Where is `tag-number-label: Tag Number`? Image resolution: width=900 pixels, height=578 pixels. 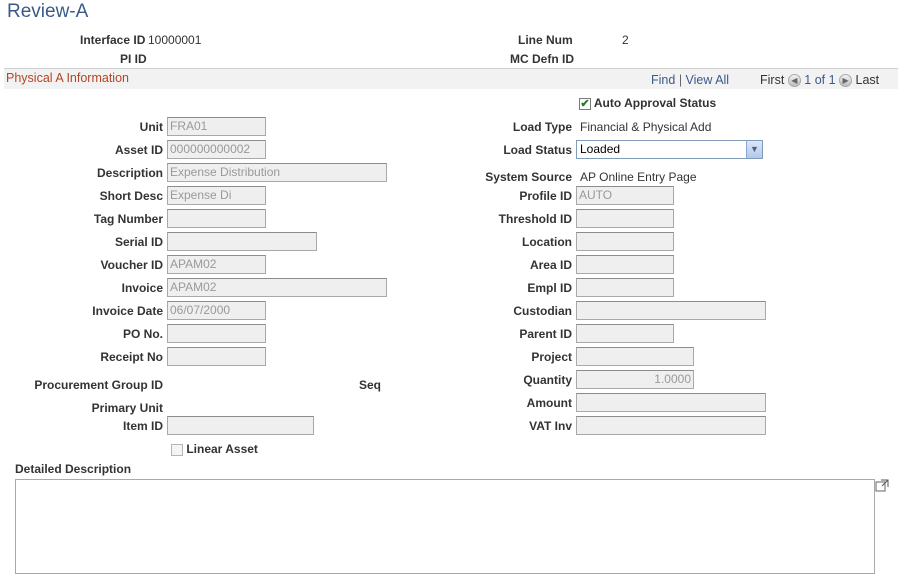 tag-number-label: Tag Number is located at coordinates (128, 219).